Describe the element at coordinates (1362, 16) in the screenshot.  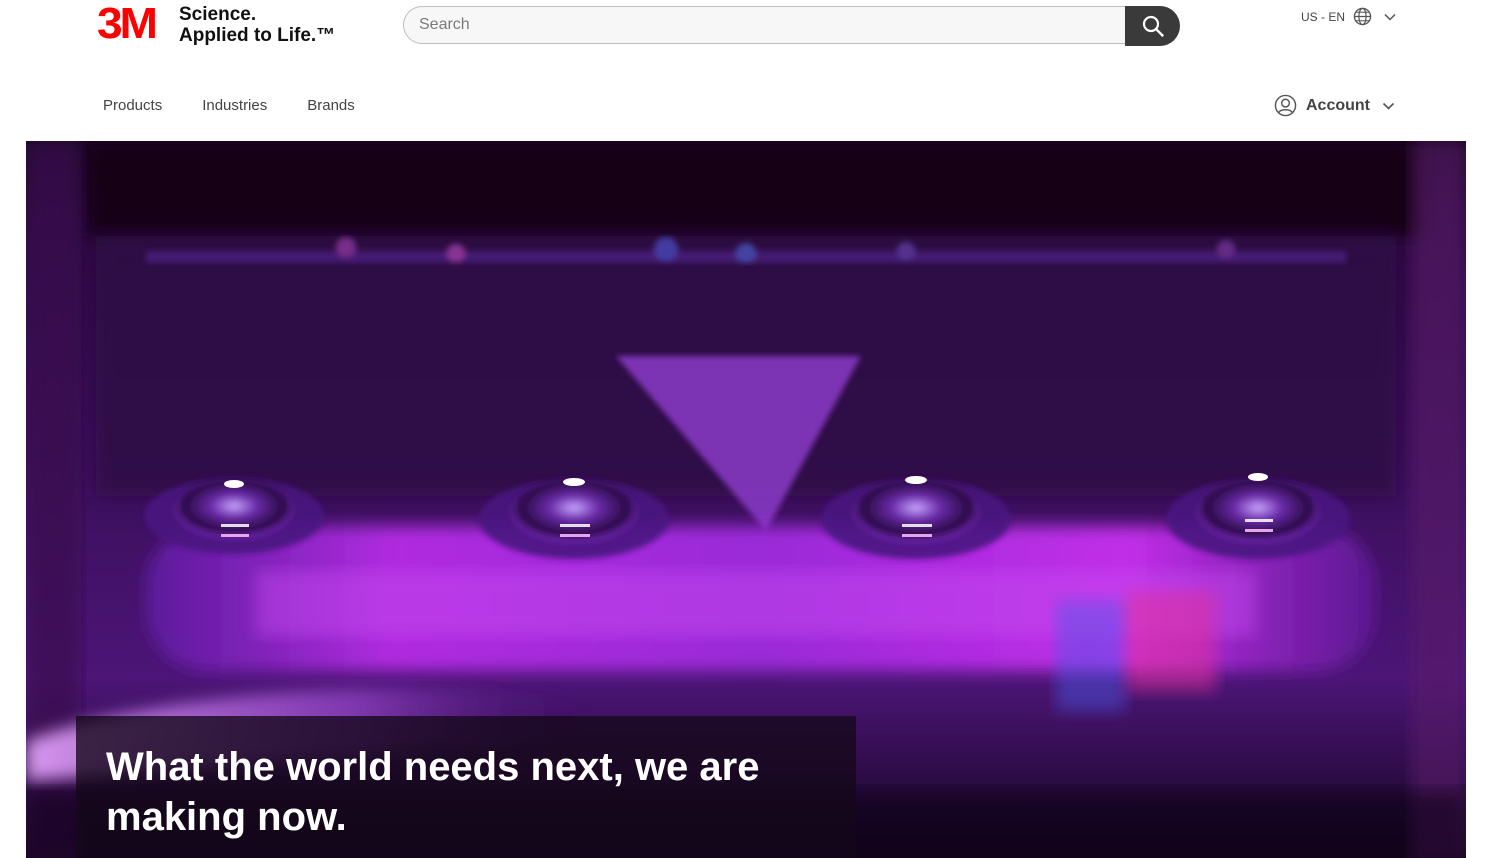
I see `globe-icon` at that location.